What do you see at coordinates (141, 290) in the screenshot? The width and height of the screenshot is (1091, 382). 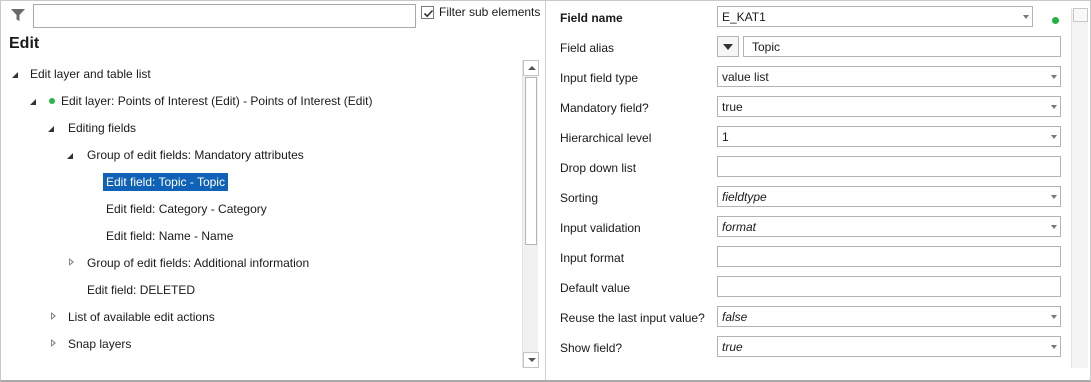 I see `tree-node-edit-field-deleted: Edit field: DELETED` at bounding box center [141, 290].